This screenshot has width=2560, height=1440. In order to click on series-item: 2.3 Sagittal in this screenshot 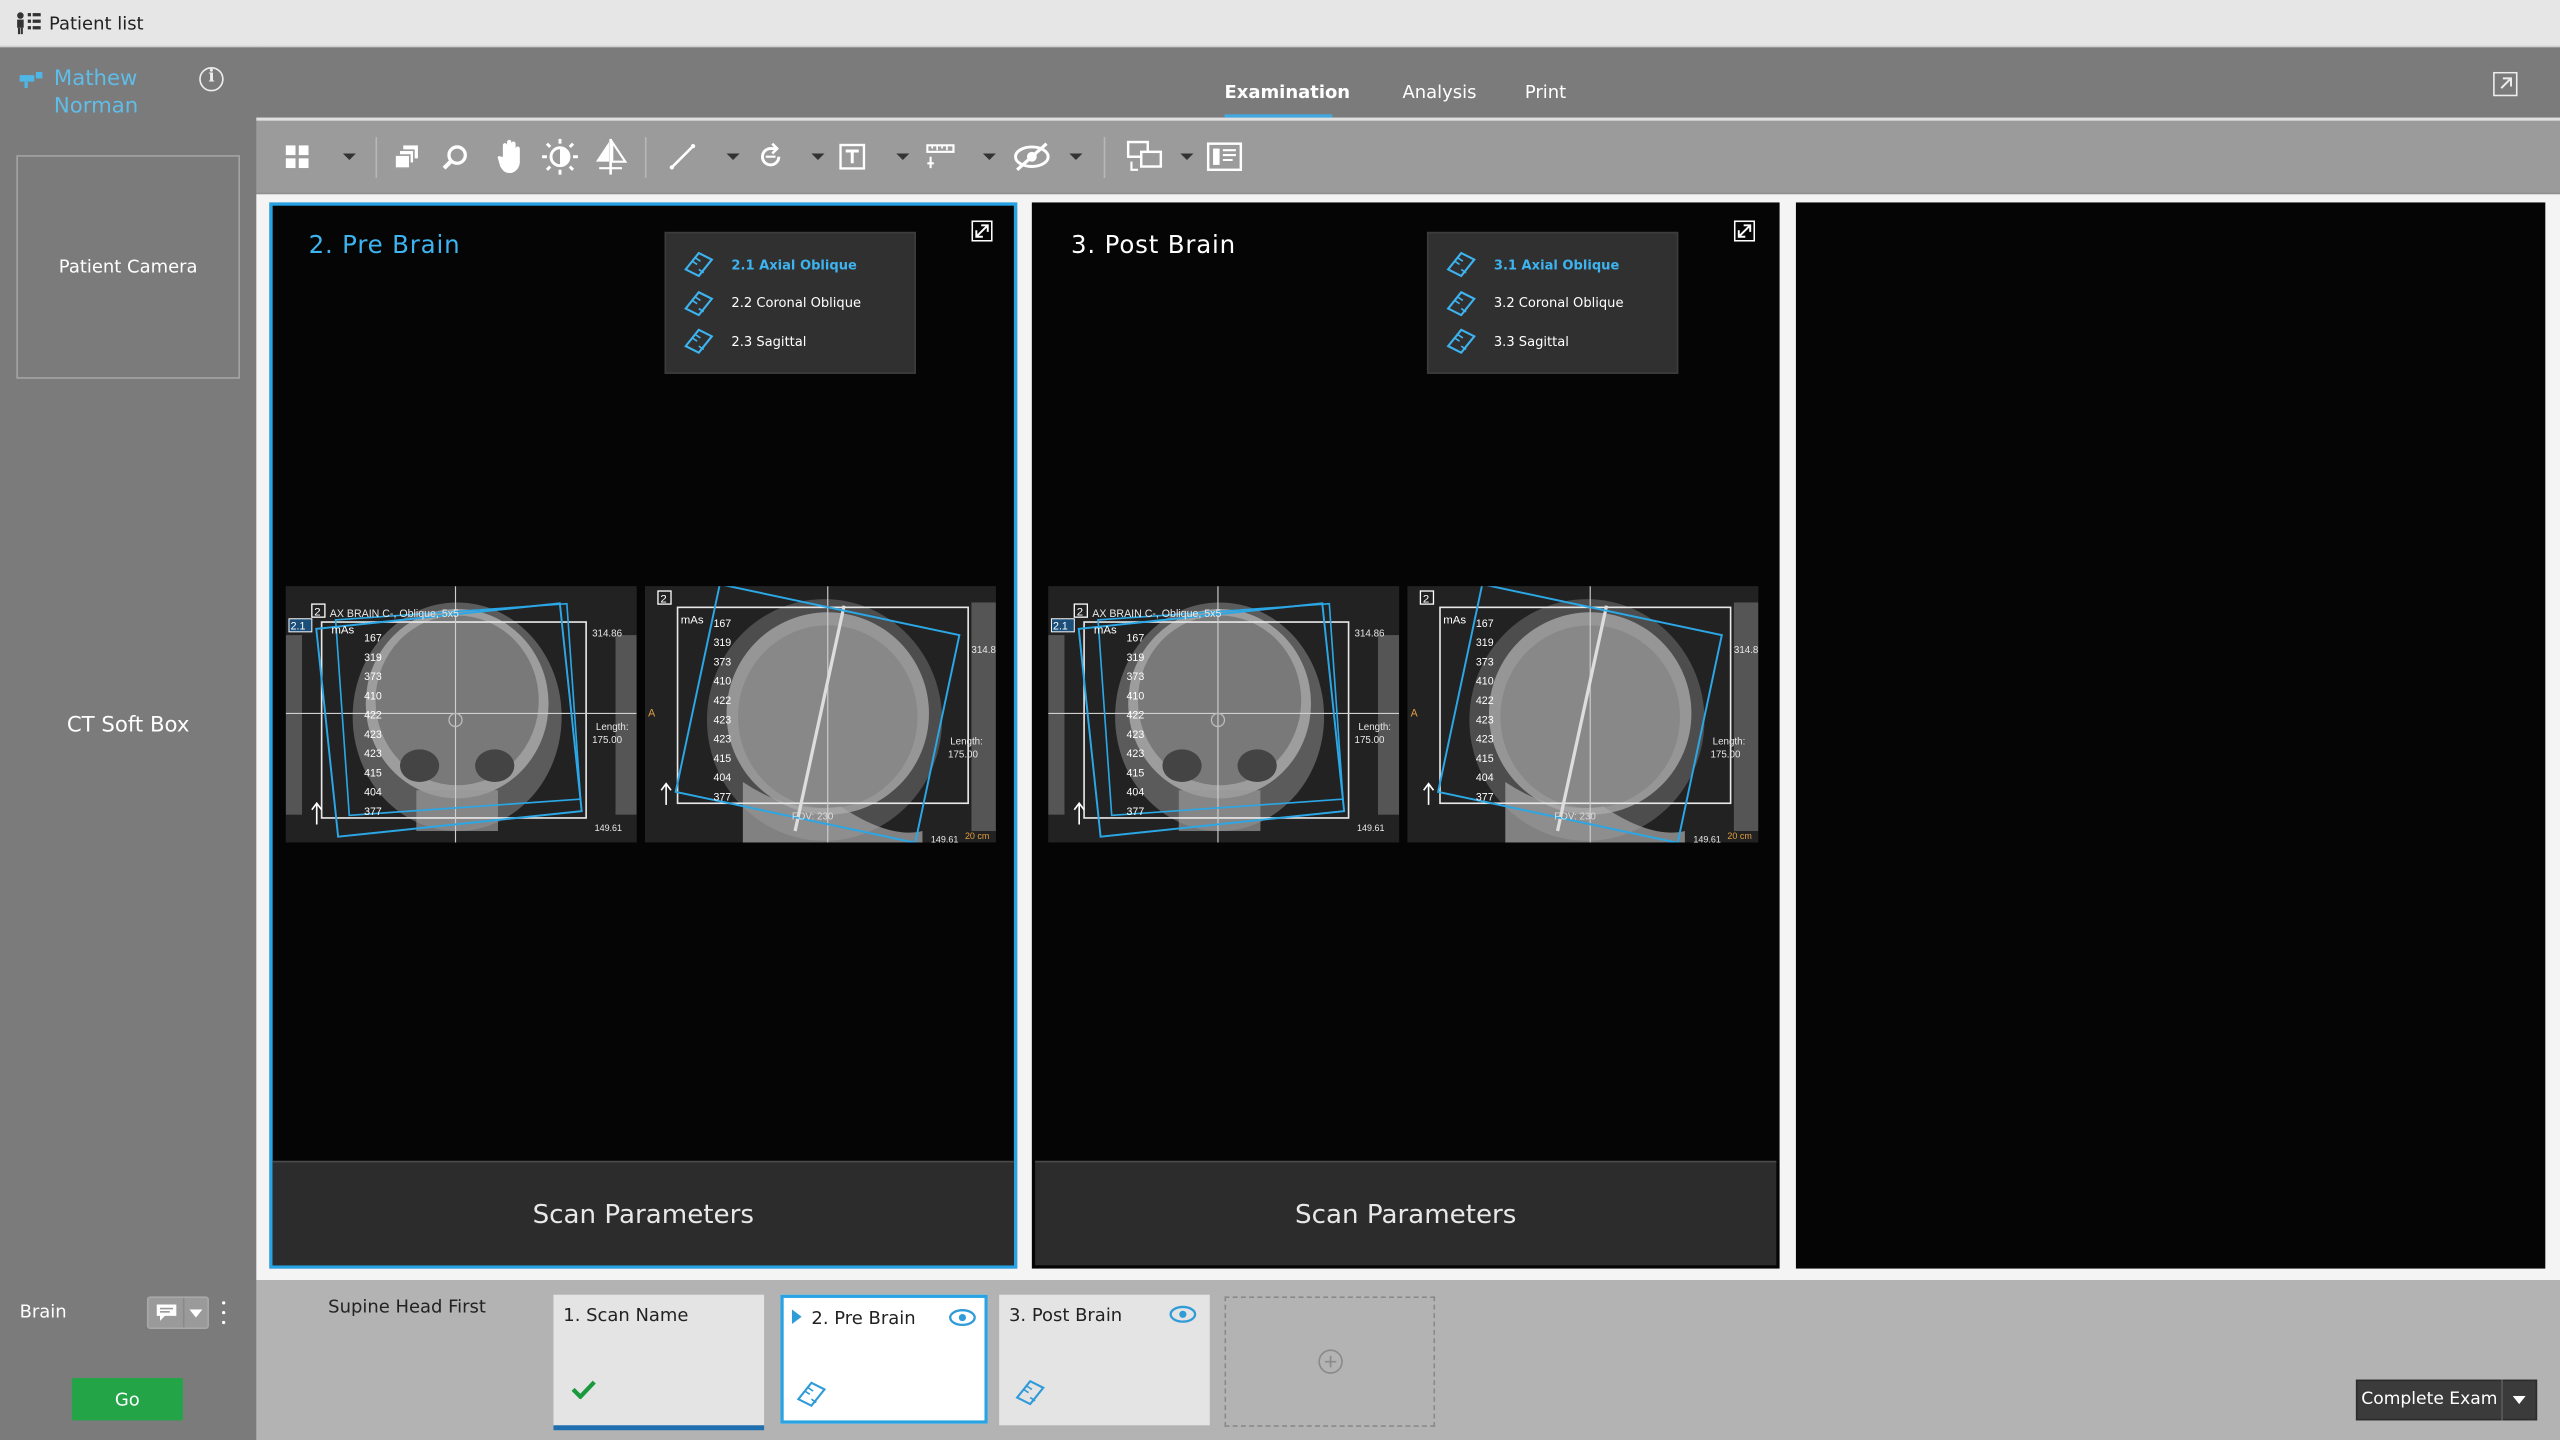, I will do `click(744, 341)`.